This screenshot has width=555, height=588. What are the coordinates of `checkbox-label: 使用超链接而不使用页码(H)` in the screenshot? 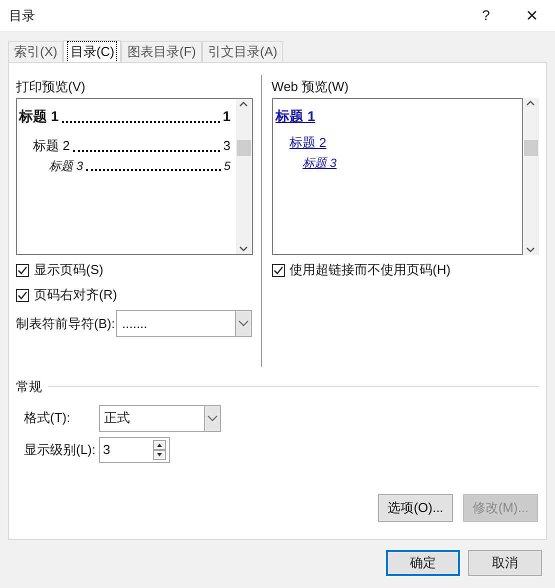 It's located at (370, 270).